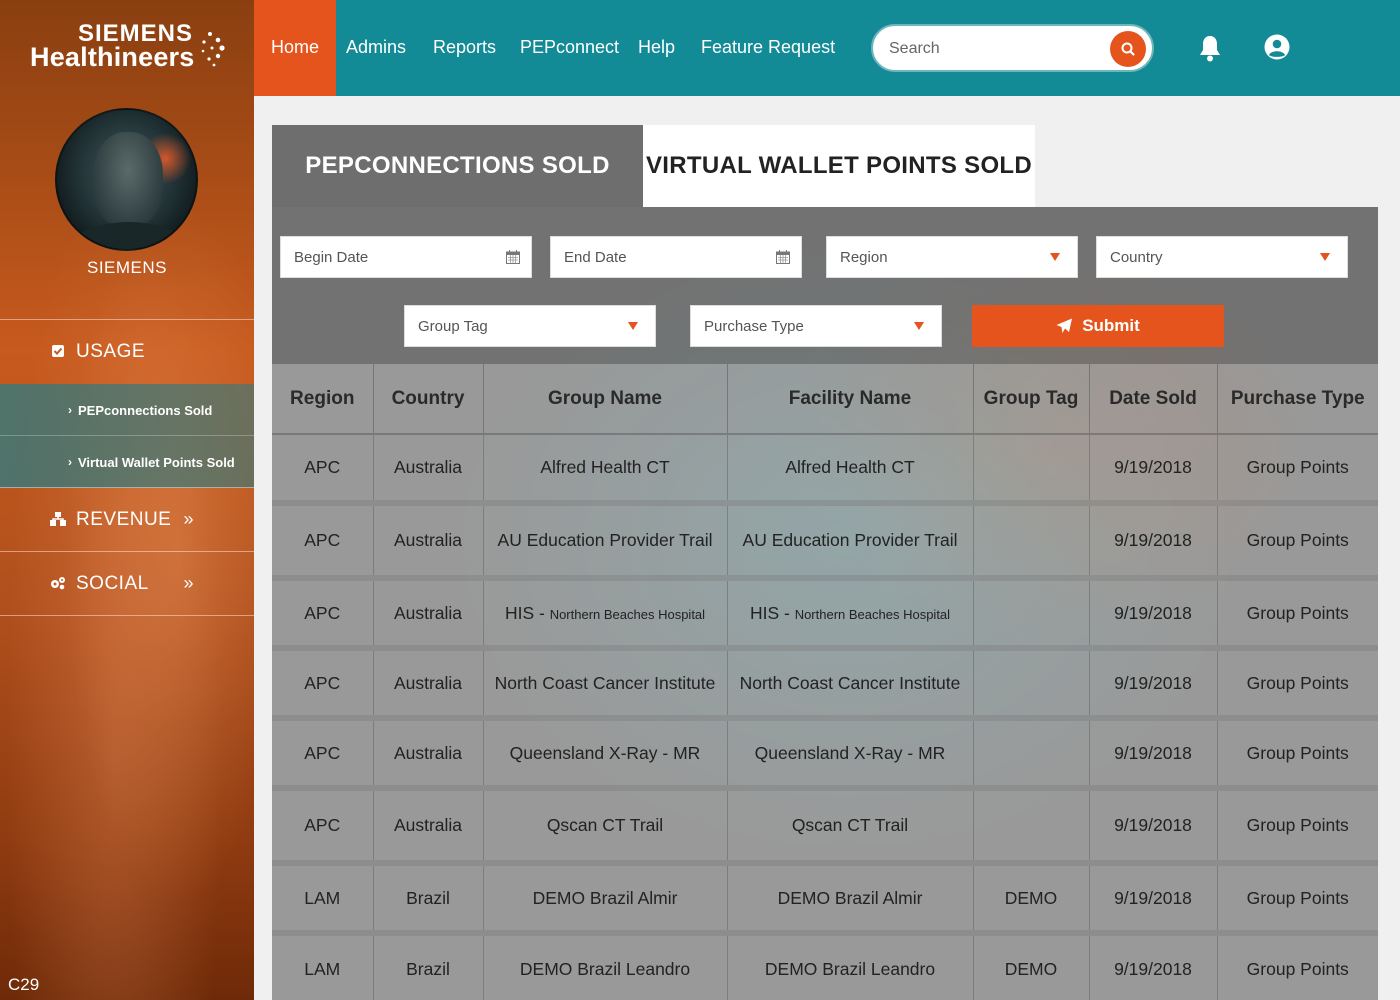 The image size is (1400, 1000). I want to click on purchase-type-select: Purchase Type, so click(816, 326).